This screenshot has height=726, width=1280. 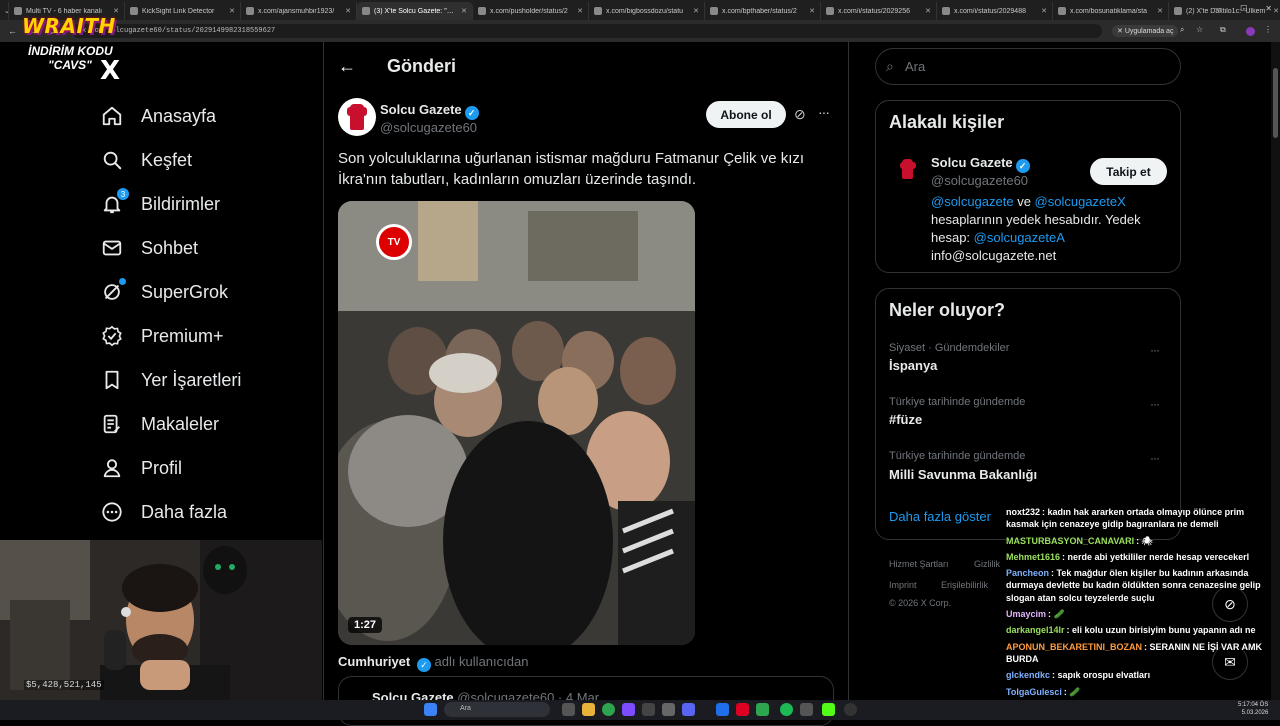 I want to click on sidebar-item-supergrok: SuperGrok, so click(x=164, y=292).